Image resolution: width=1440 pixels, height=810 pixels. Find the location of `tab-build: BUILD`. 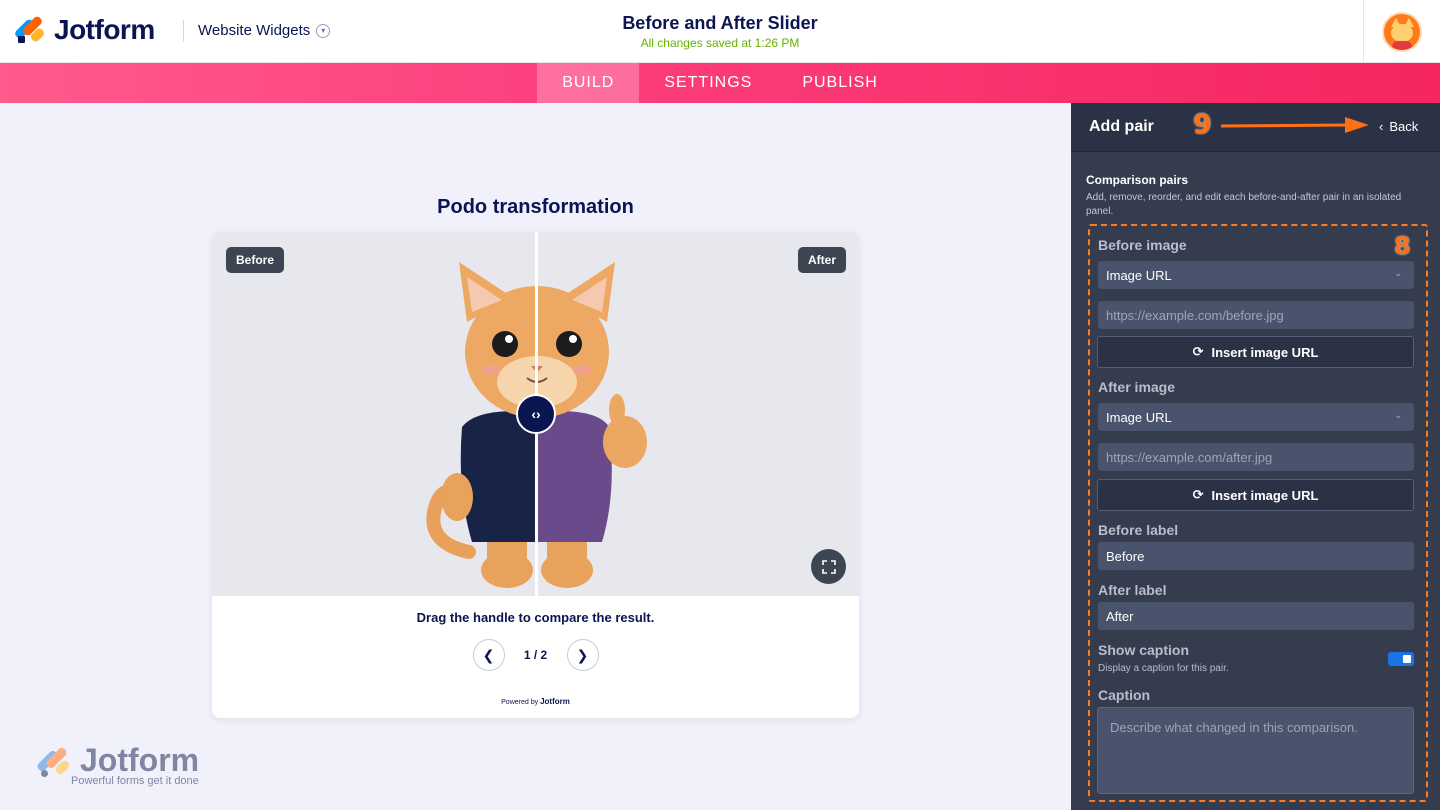

tab-build: BUILD is located at coordinates (588, 83).